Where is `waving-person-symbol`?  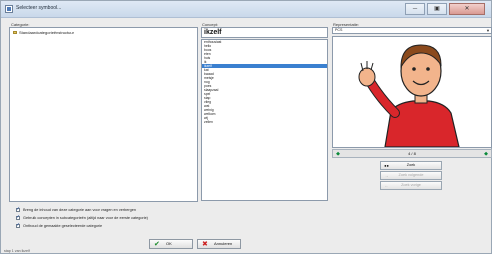 waving-person-symbol is located at coordinates (409, 96).